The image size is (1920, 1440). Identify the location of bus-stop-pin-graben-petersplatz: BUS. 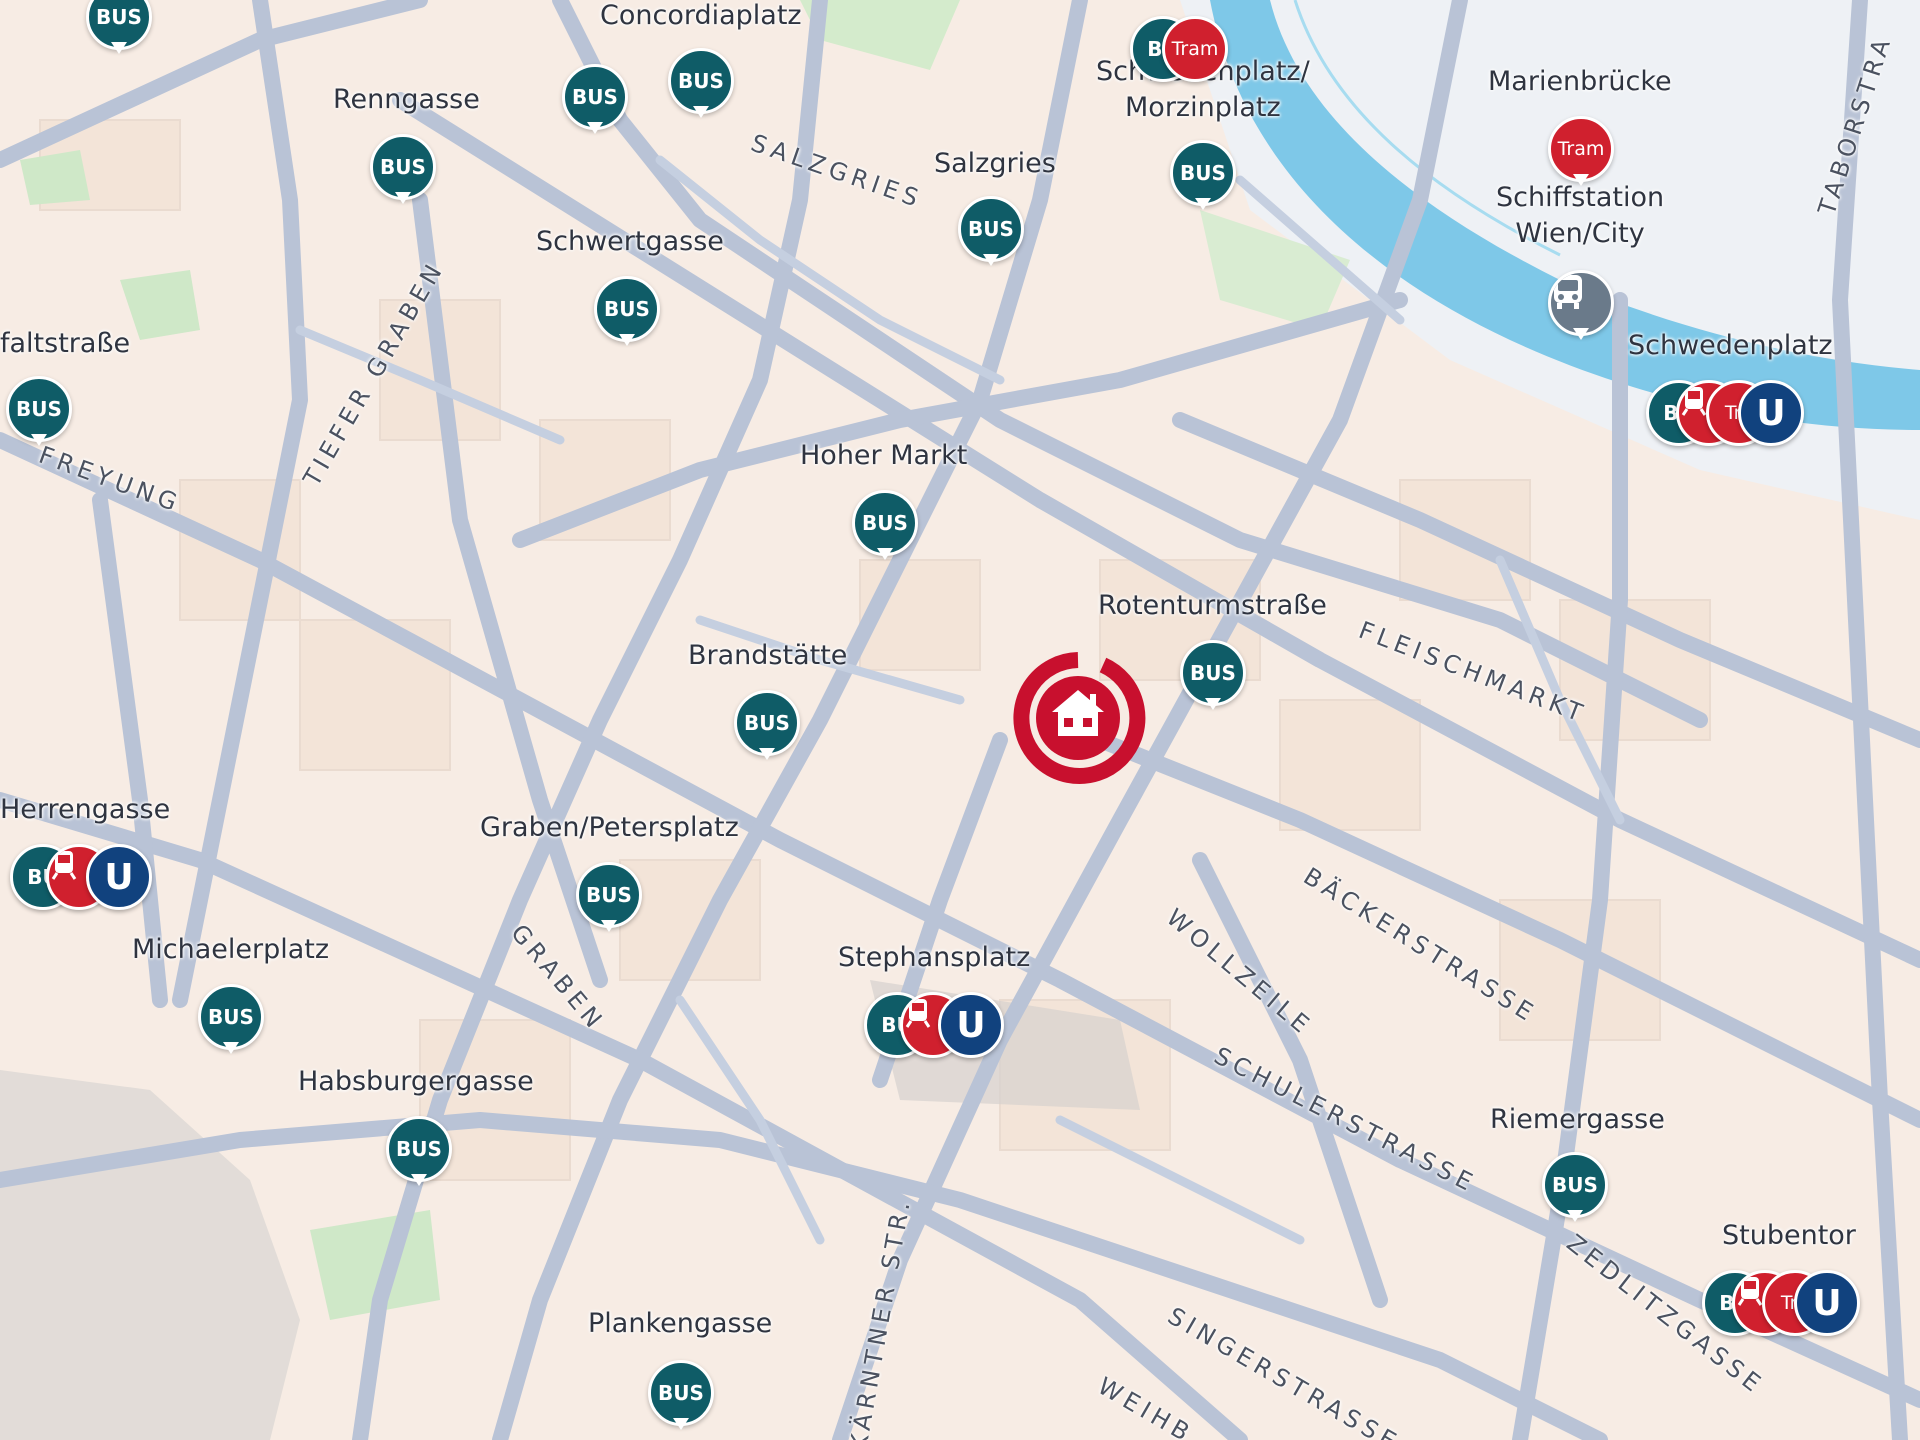
(609, 900).